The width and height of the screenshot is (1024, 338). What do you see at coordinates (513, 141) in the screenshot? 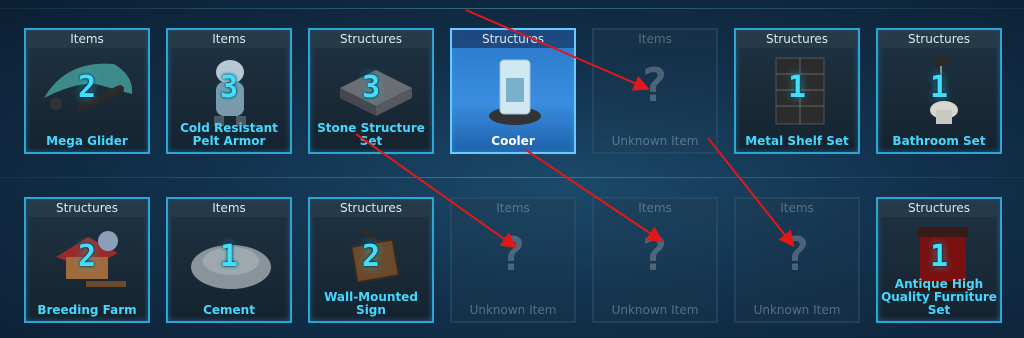
I see `card-name-label: Cooler` at bounding box center [513, 141].